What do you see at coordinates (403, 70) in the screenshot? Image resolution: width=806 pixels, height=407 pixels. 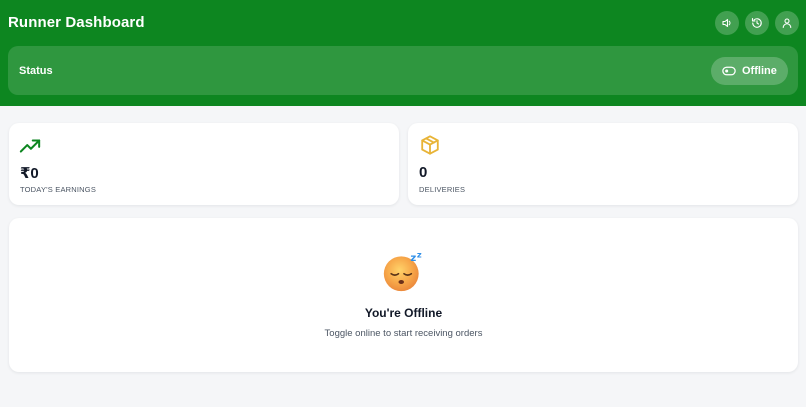 I see `status-bar: Status Offline` at bounding box center [403, 70].